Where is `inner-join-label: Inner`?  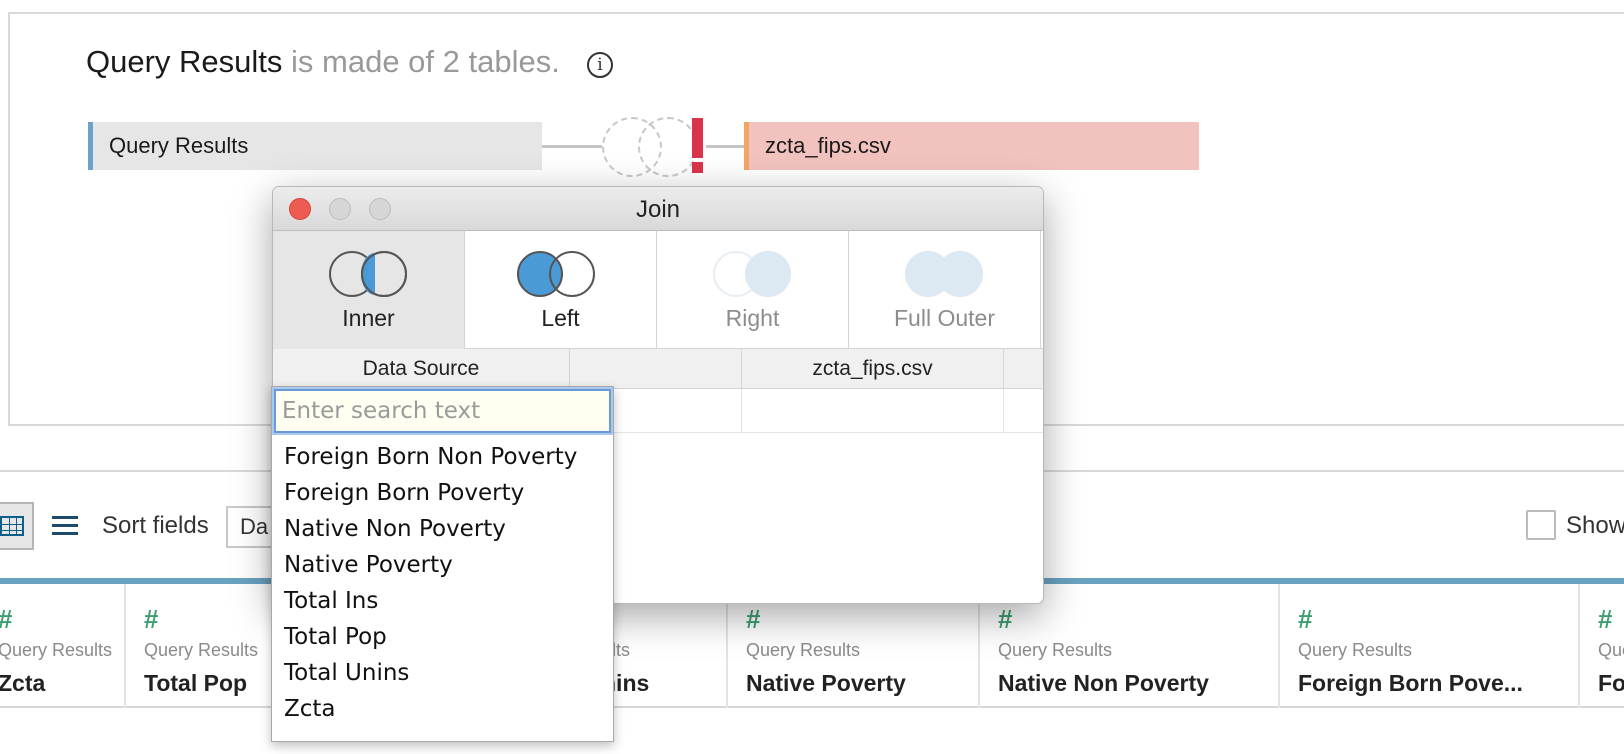 inner-join-label: Inner is located at coordinates (368, 318).